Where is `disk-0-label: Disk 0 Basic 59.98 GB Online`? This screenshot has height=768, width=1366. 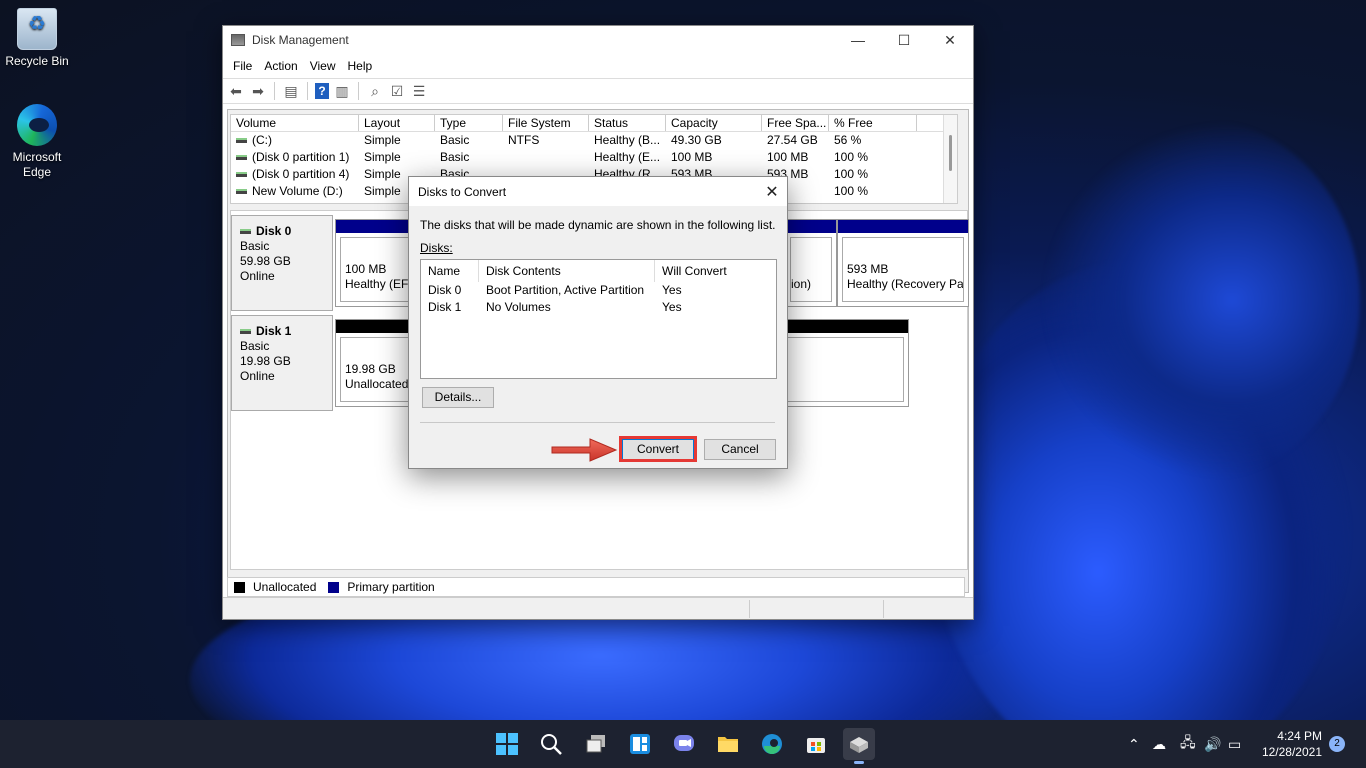 disk-0-label: Disk 0 Basic 59.98 GB Online is located at coordinates (282, 263).